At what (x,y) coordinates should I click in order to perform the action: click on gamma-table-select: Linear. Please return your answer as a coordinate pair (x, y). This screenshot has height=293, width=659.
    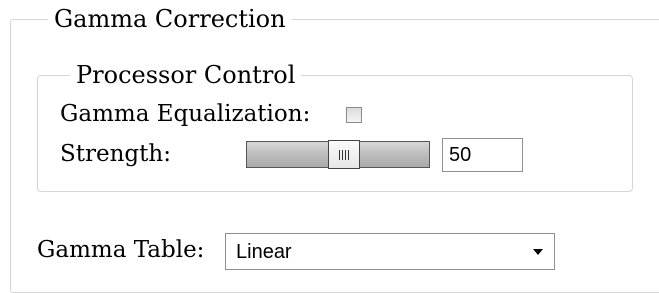
    Looking at the image, I should click on (390, 251).